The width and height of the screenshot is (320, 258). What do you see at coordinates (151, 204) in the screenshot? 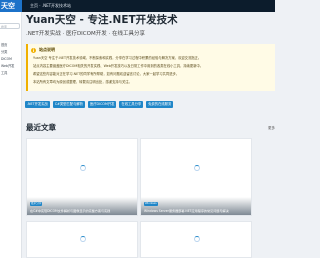
I see `card-badge: Windows` at bounding box center [151, 204].